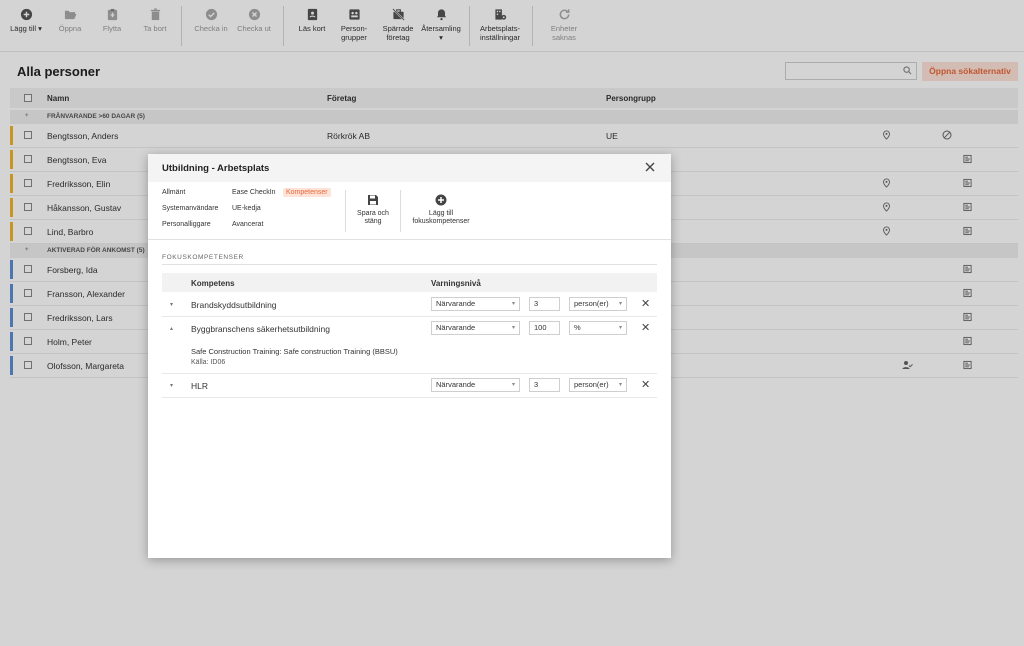 This screenshot has width=1024, height=646. I want to click on collapse-icon: ▴, so click(171, 328).